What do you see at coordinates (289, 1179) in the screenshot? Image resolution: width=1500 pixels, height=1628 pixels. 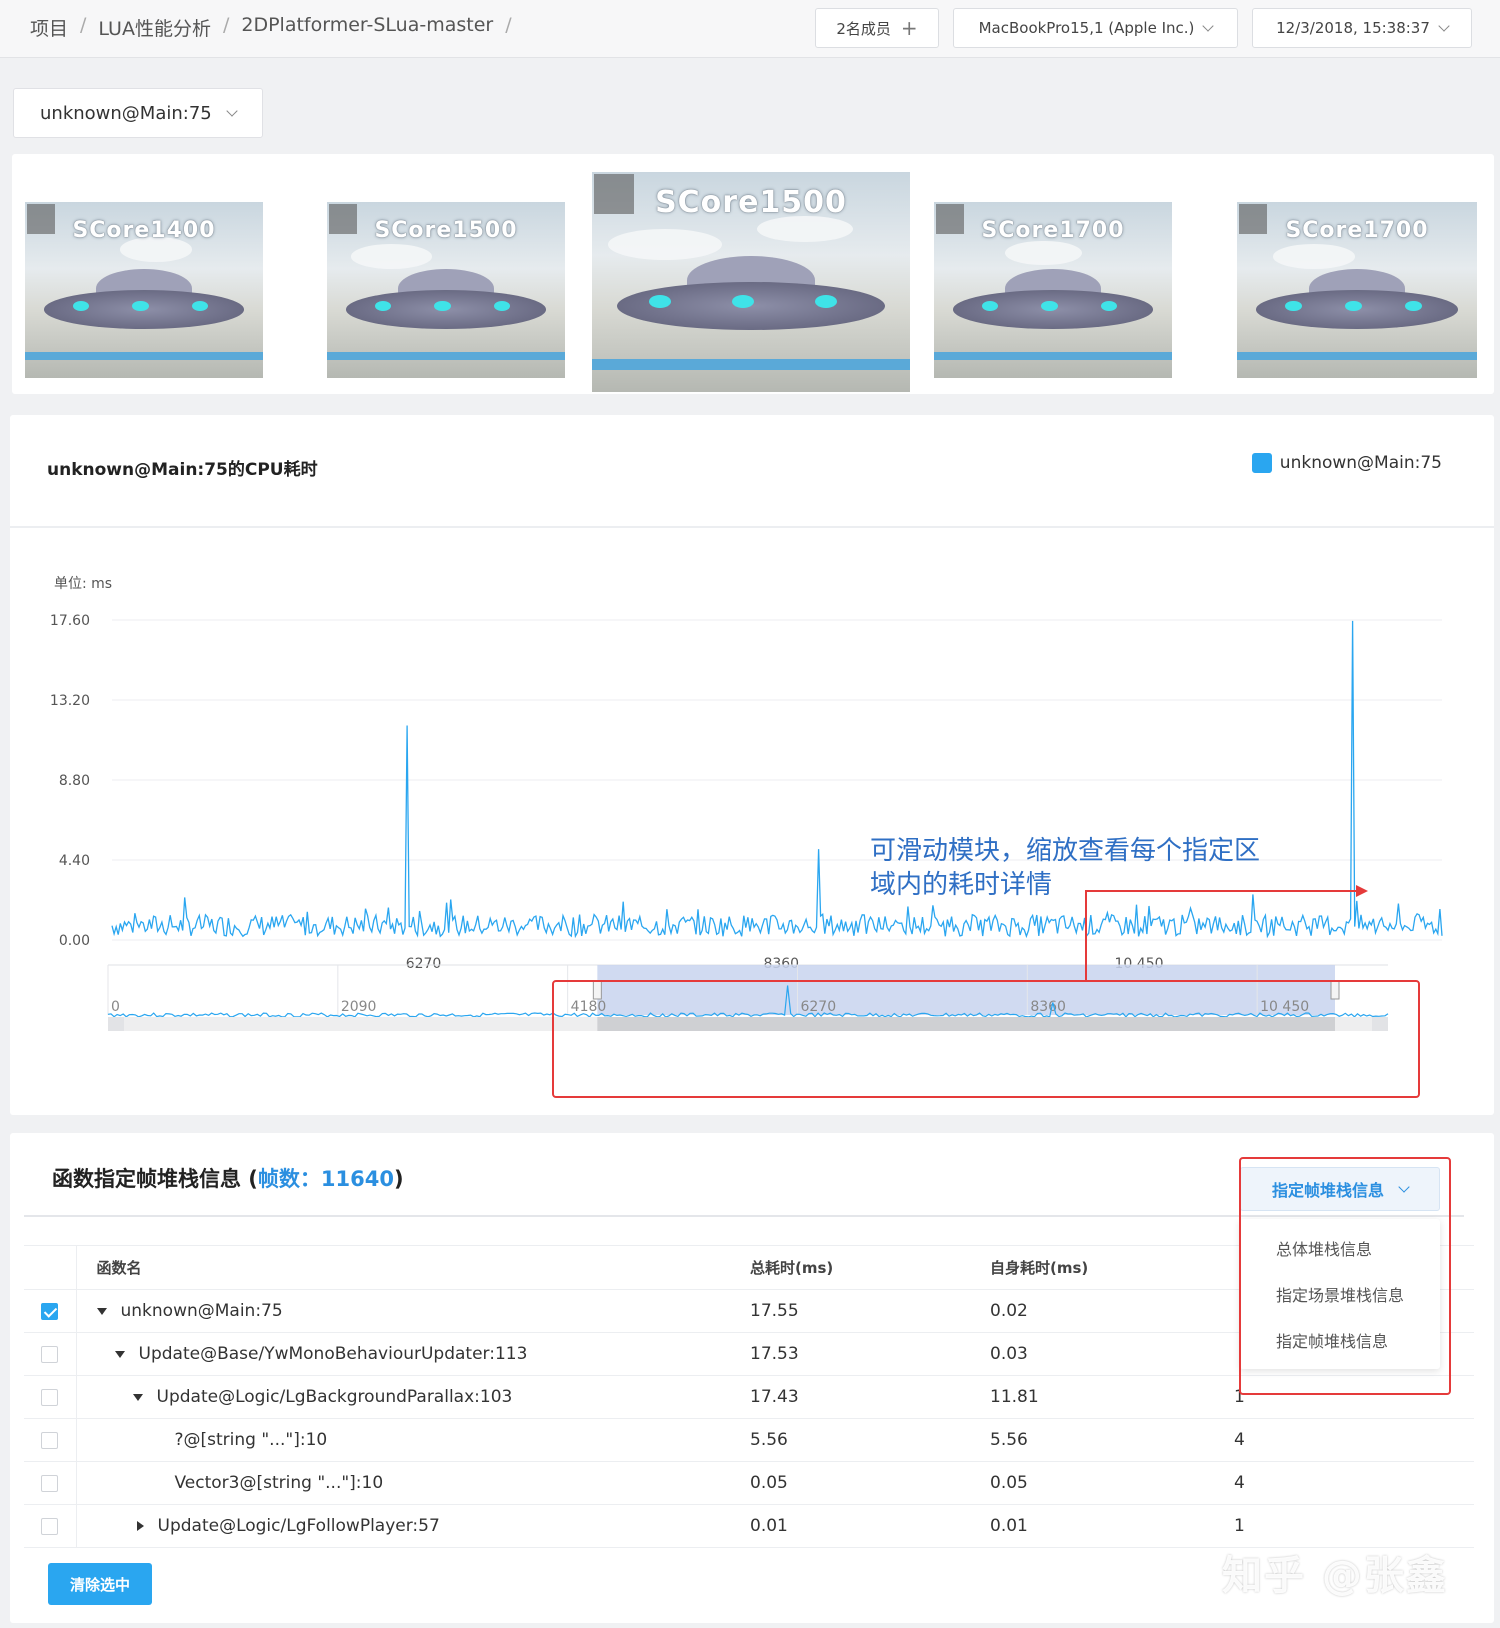 I see `frames-label: 帧数：` at bounding box center [289, 1179].